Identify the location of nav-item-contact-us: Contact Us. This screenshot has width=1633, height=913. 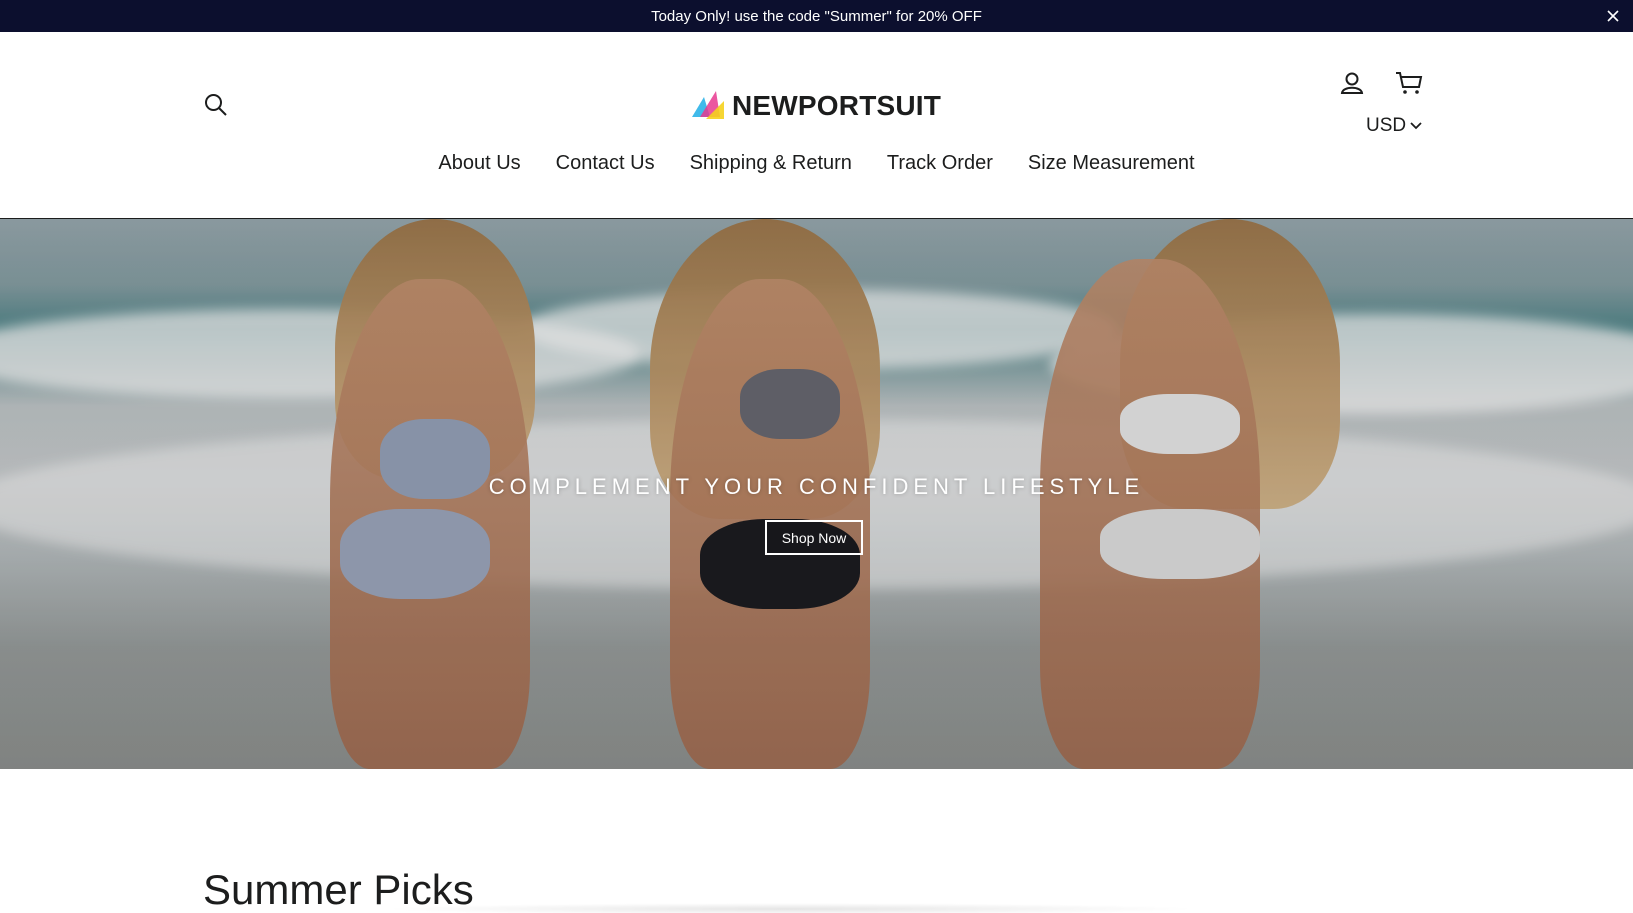
(605, 163).